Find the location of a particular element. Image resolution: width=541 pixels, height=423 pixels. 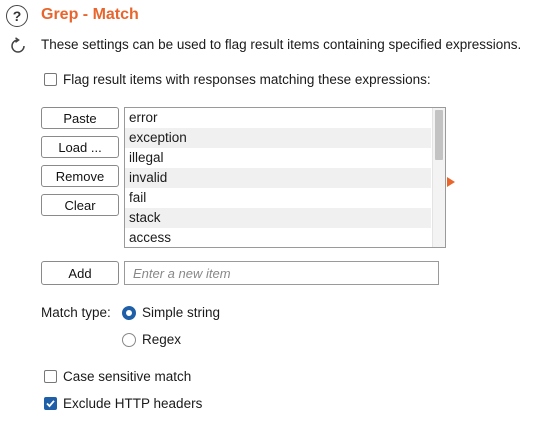

regex-label: Regex is located at coordinates (162, 339).